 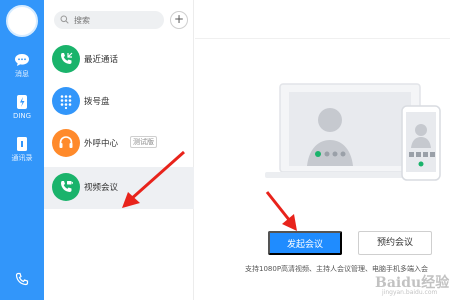 What do you see at coordinates (22, 144) in the screenshot?
I see `contacts-icon` at bounding box center [22, 144].